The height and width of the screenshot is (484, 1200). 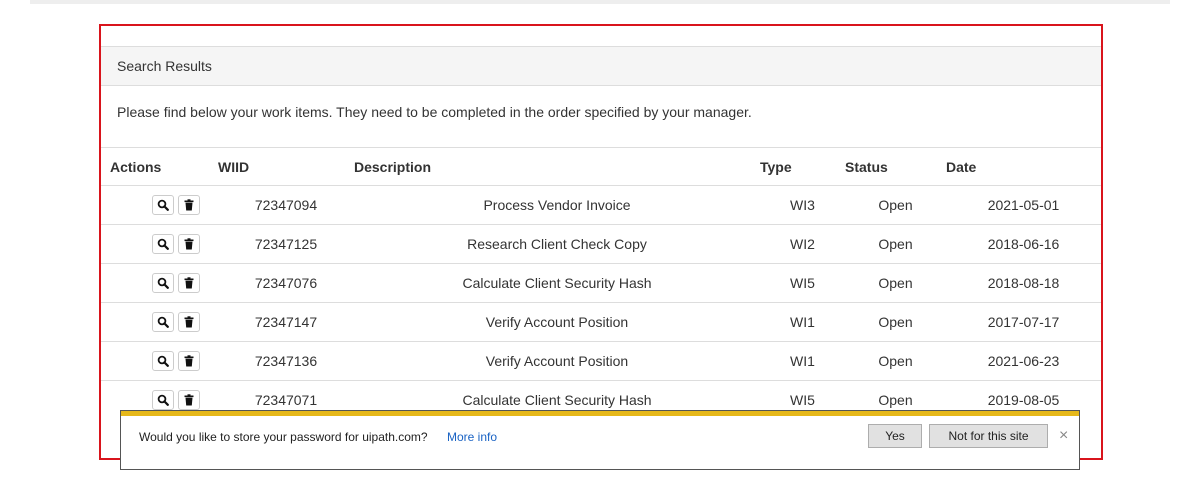 What do you see at coordinates (1023, 283) in the screenshot?
I see `cell-date: 2018-08-18` at bounding box center [1023, 283].